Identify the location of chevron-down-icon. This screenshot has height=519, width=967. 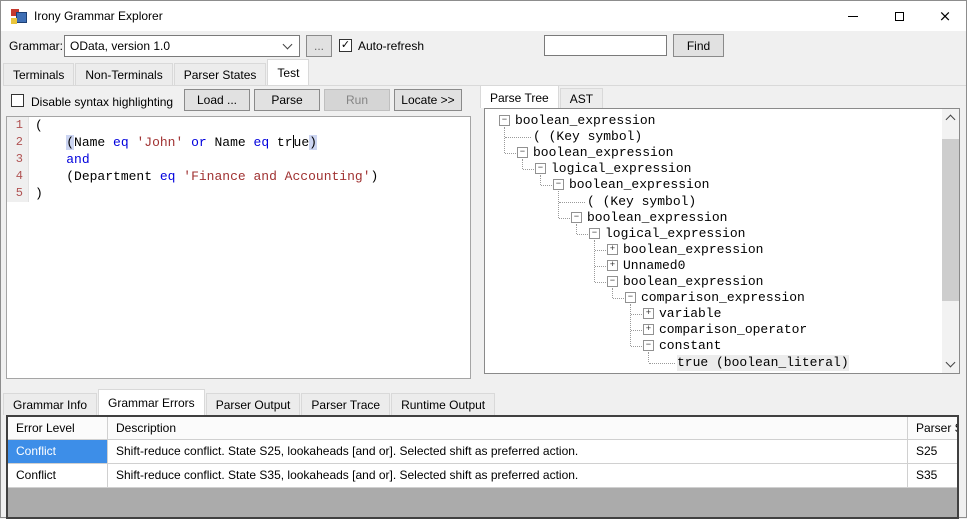
(950, 362).